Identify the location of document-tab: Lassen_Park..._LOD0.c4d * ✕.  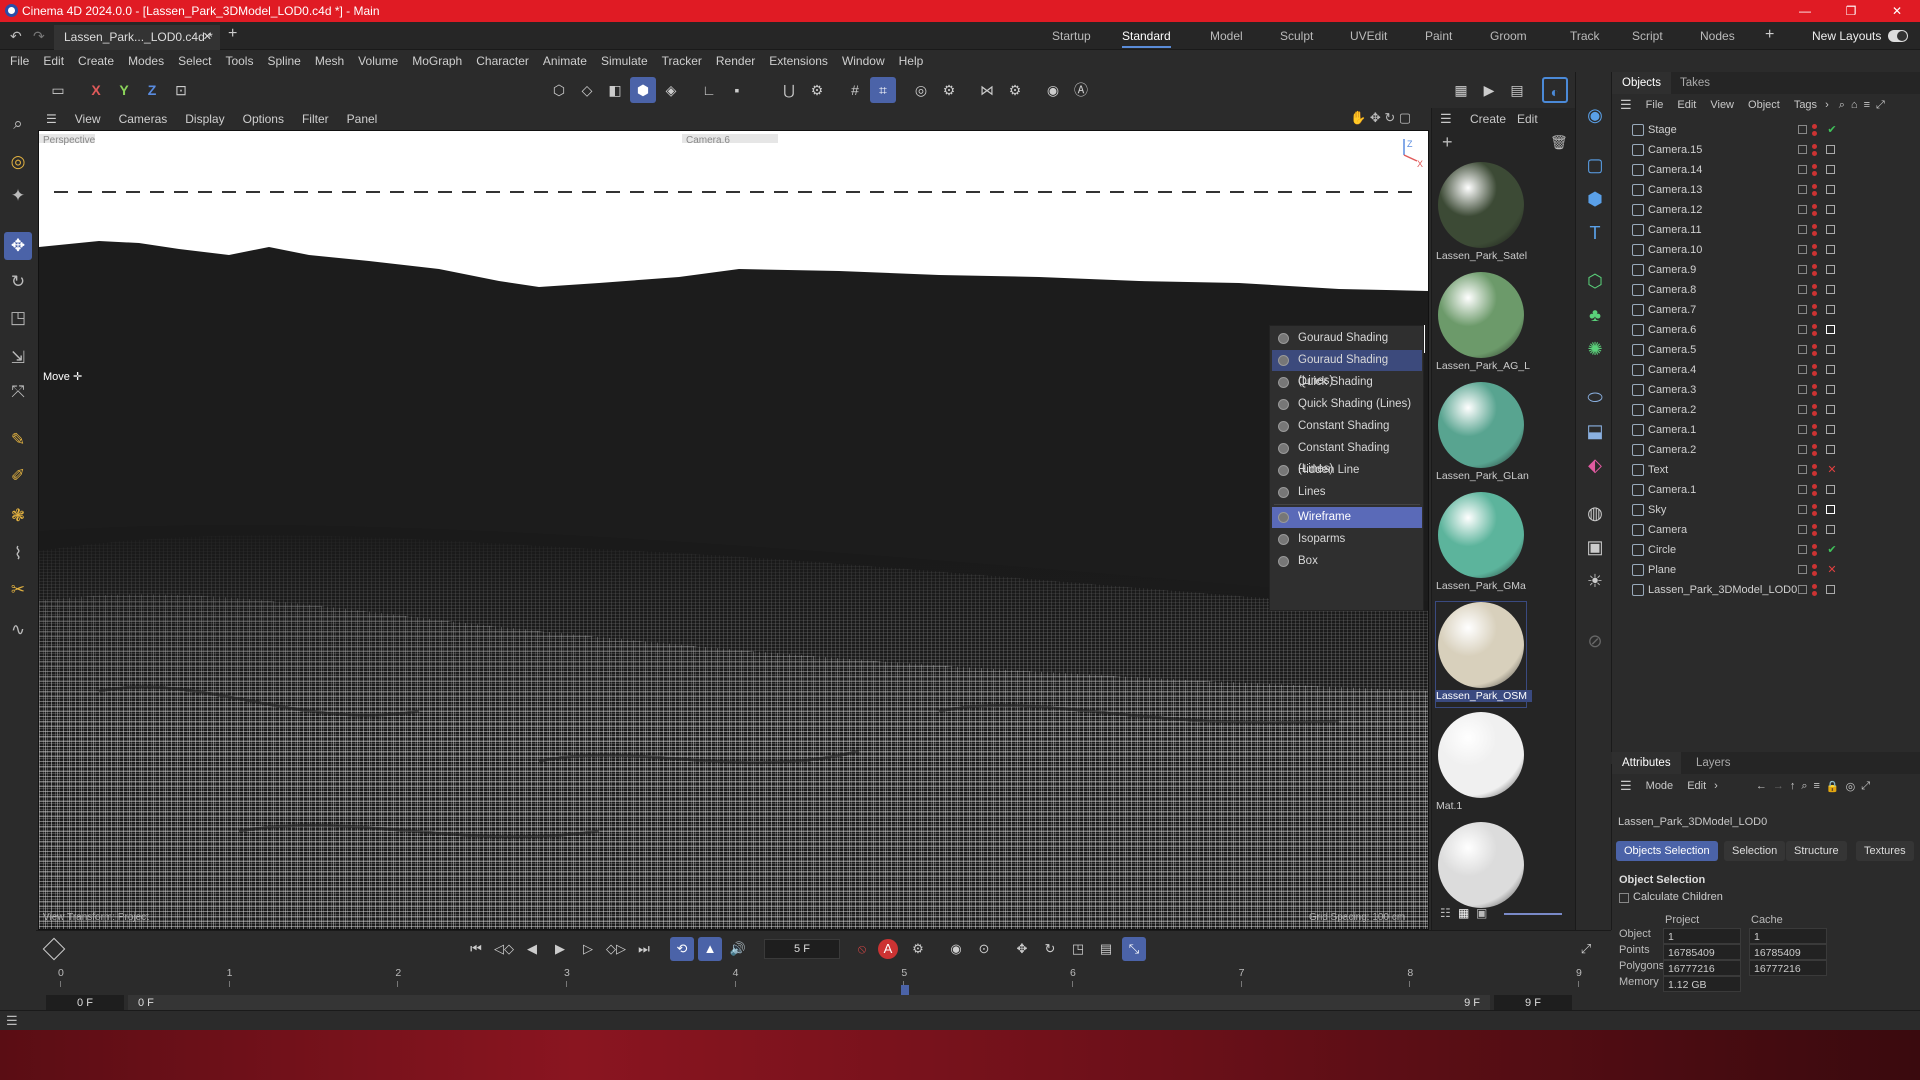
(137, 37).